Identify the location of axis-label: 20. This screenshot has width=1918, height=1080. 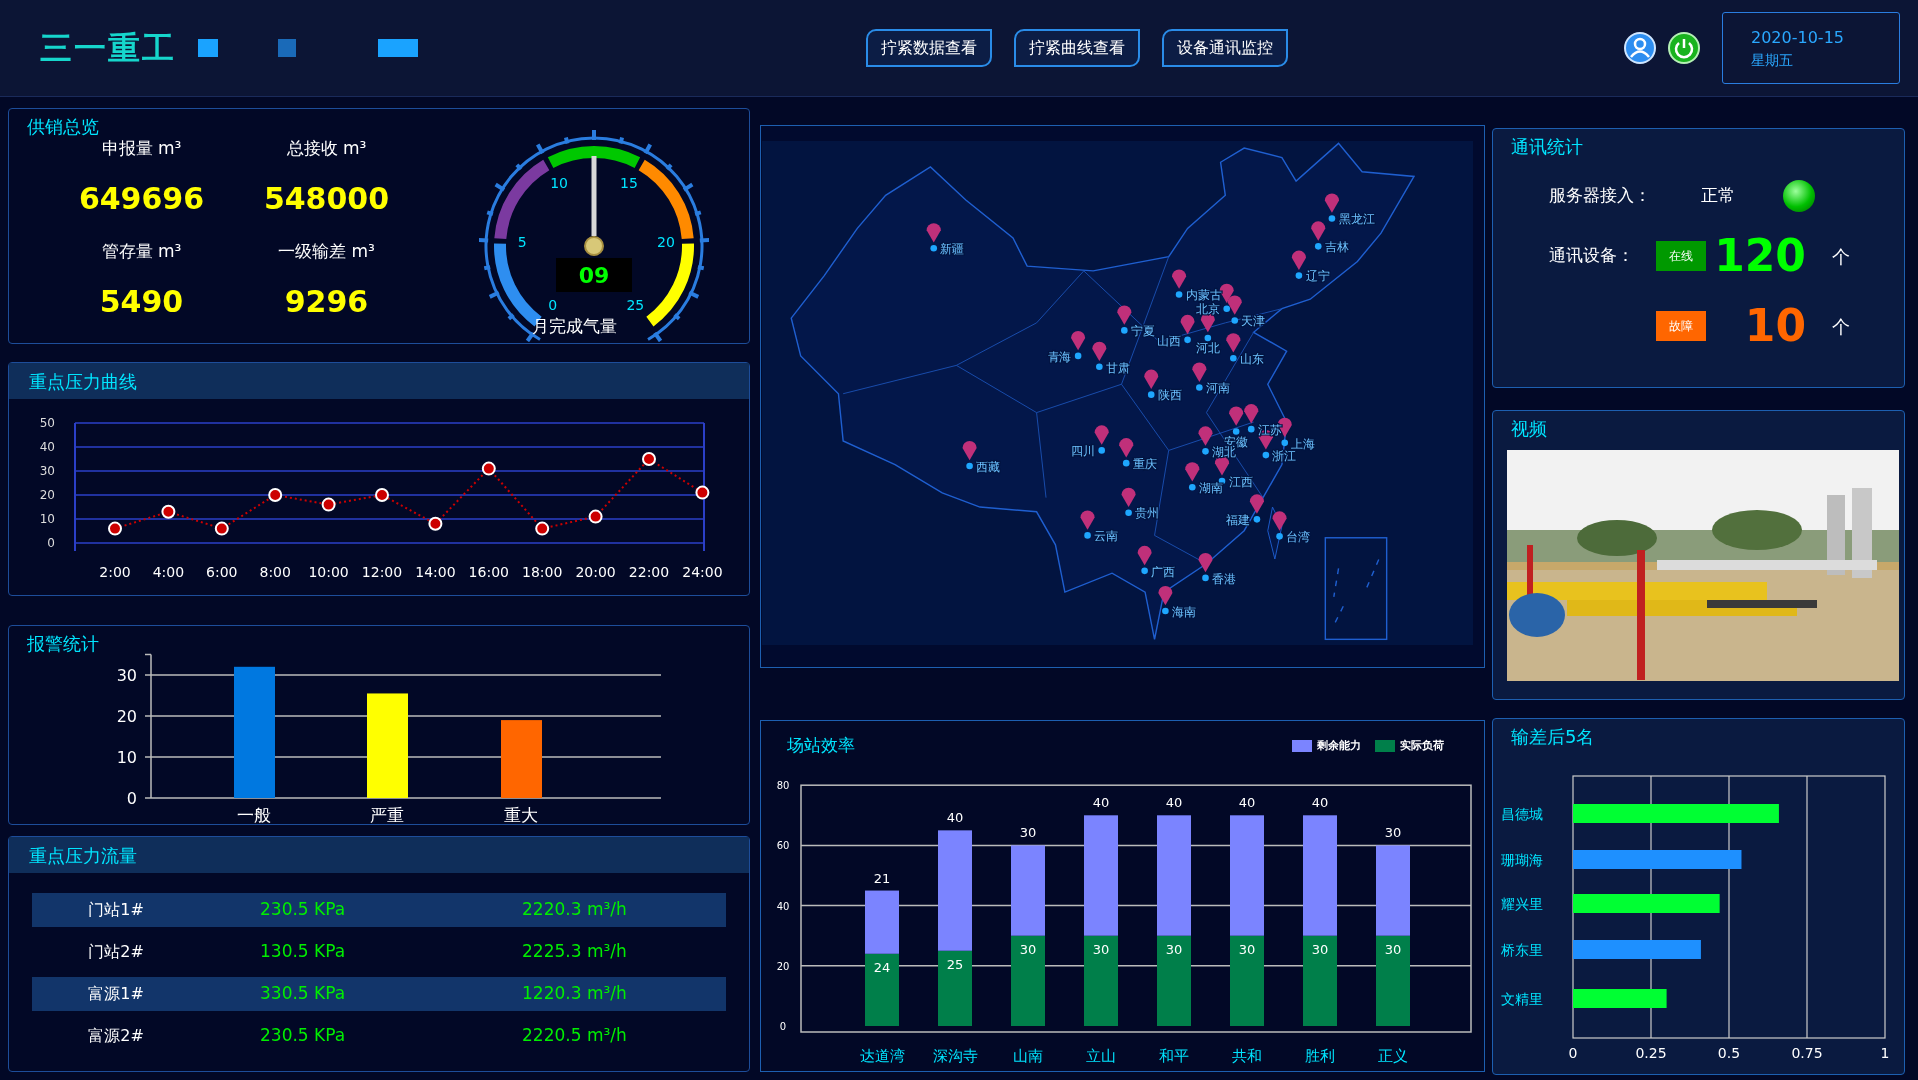
(126, 716).